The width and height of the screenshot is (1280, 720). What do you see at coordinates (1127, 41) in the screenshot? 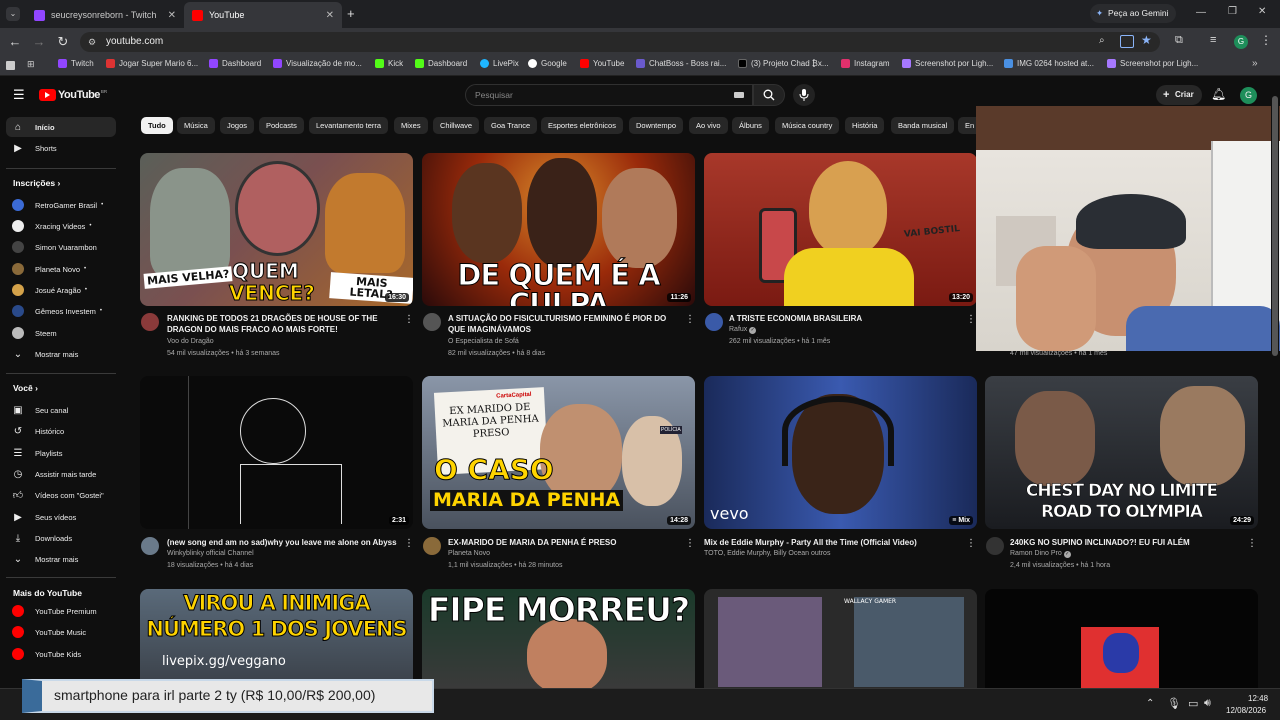
I see `cast-icon` at bounding box center [1127, 41].